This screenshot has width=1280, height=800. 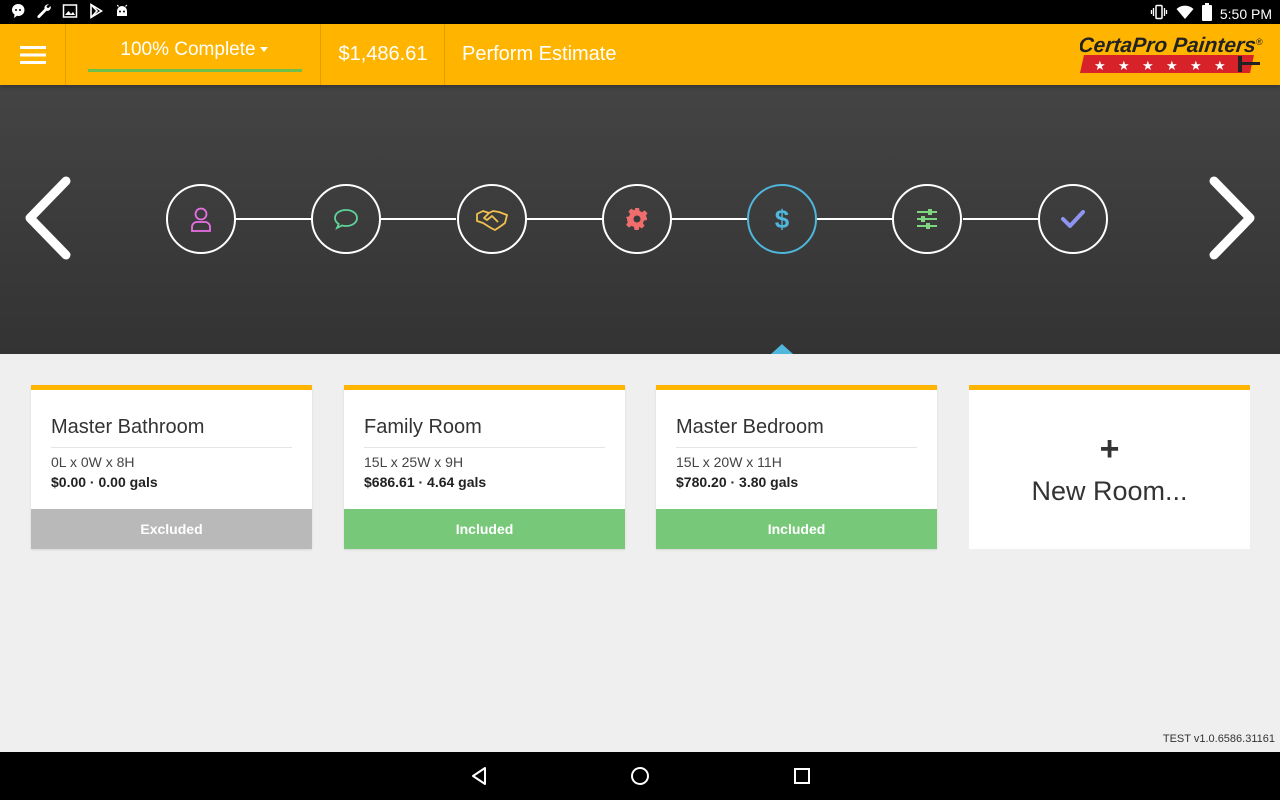 What do you see at coordinates (18, 11) in the screenshot?
I see `chat-bubble-icon` at bounding box center [18, 11].